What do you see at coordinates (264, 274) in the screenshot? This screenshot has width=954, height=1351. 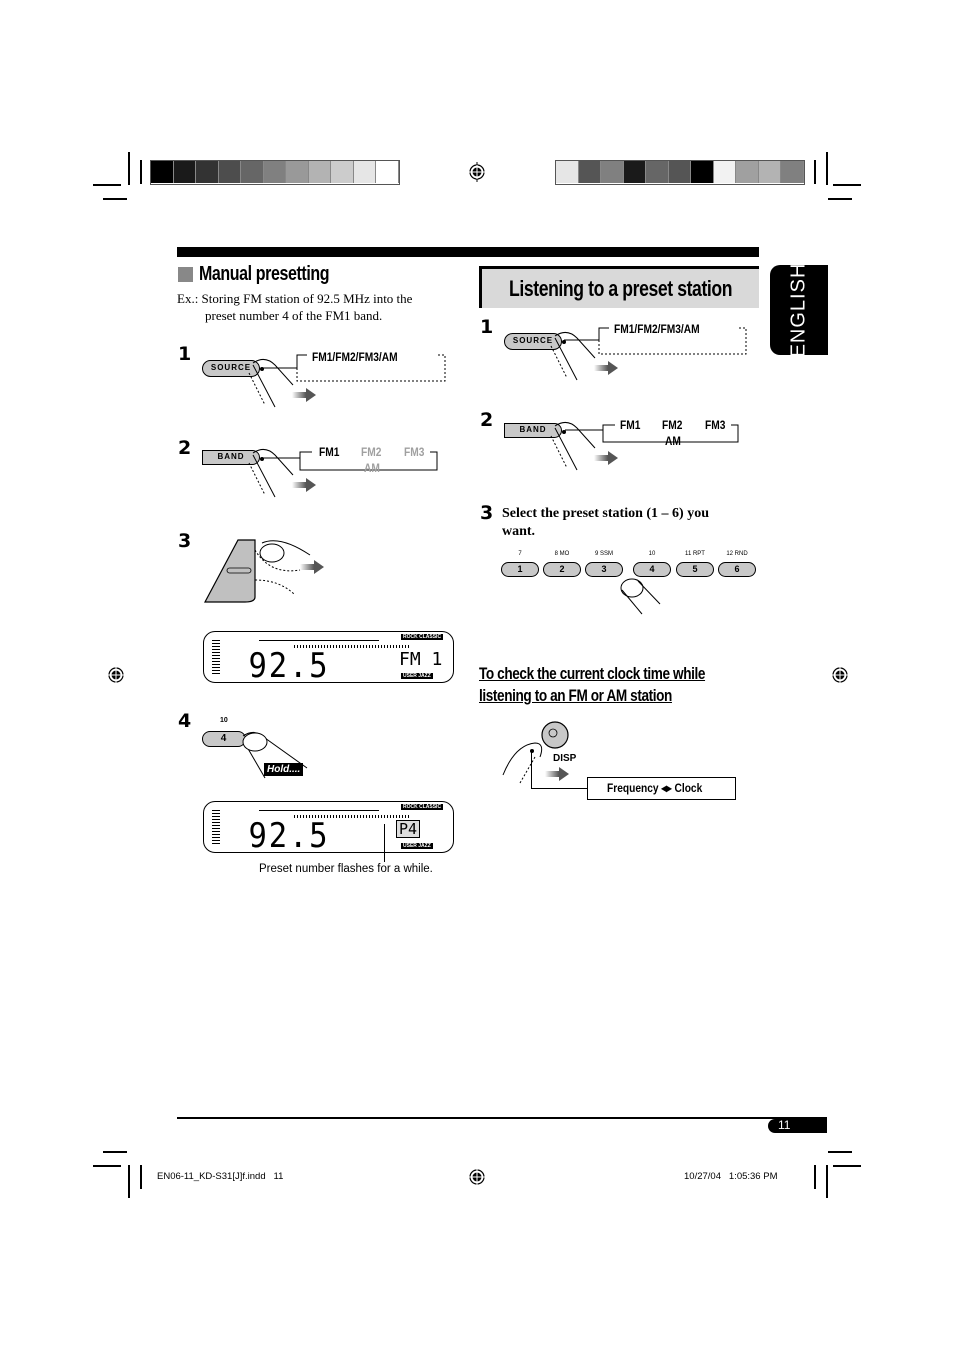 I see `manual-presetting-heading: Manual presetting` at bounding box center [264, 274].